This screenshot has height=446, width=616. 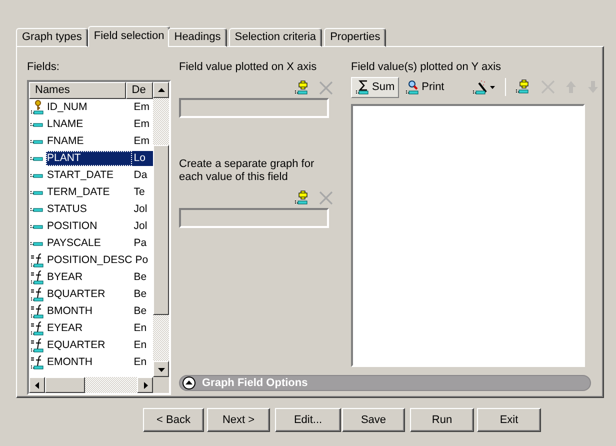 What do you see at coordinates (189, 383) in the screenshot?
I see `expand-icon` at bounding box center [189, 383].